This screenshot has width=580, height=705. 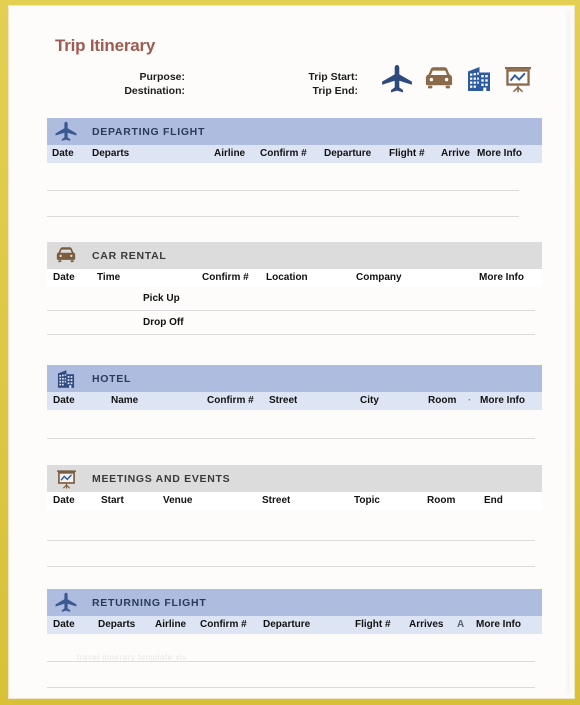 I want to click on col-company: Company, so click(x=379, y=277).